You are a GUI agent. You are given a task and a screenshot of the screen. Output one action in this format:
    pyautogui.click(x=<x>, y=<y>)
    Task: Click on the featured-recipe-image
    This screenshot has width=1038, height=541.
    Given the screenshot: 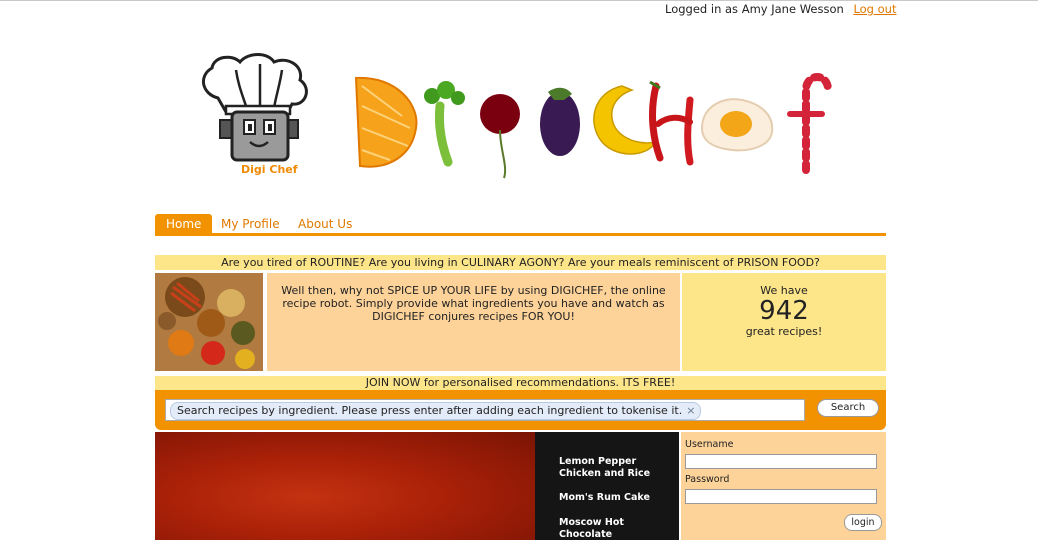 What is the action you would take?
    pyautogui.click(x=345, y=486)
    